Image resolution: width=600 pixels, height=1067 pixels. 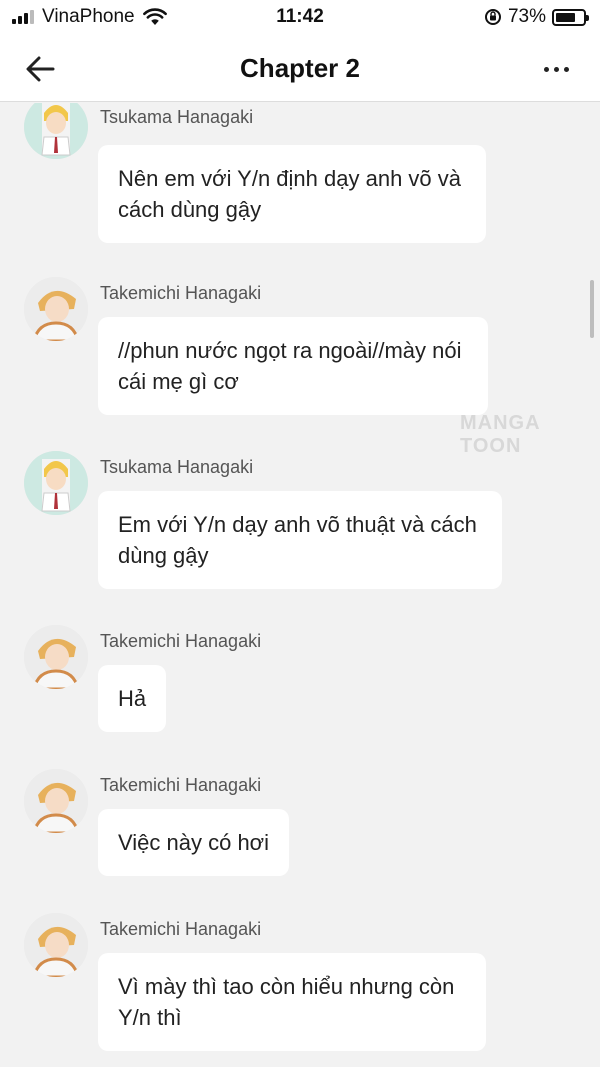 I want to click on page-title: Chapter 2, so click(x=300, y=68).